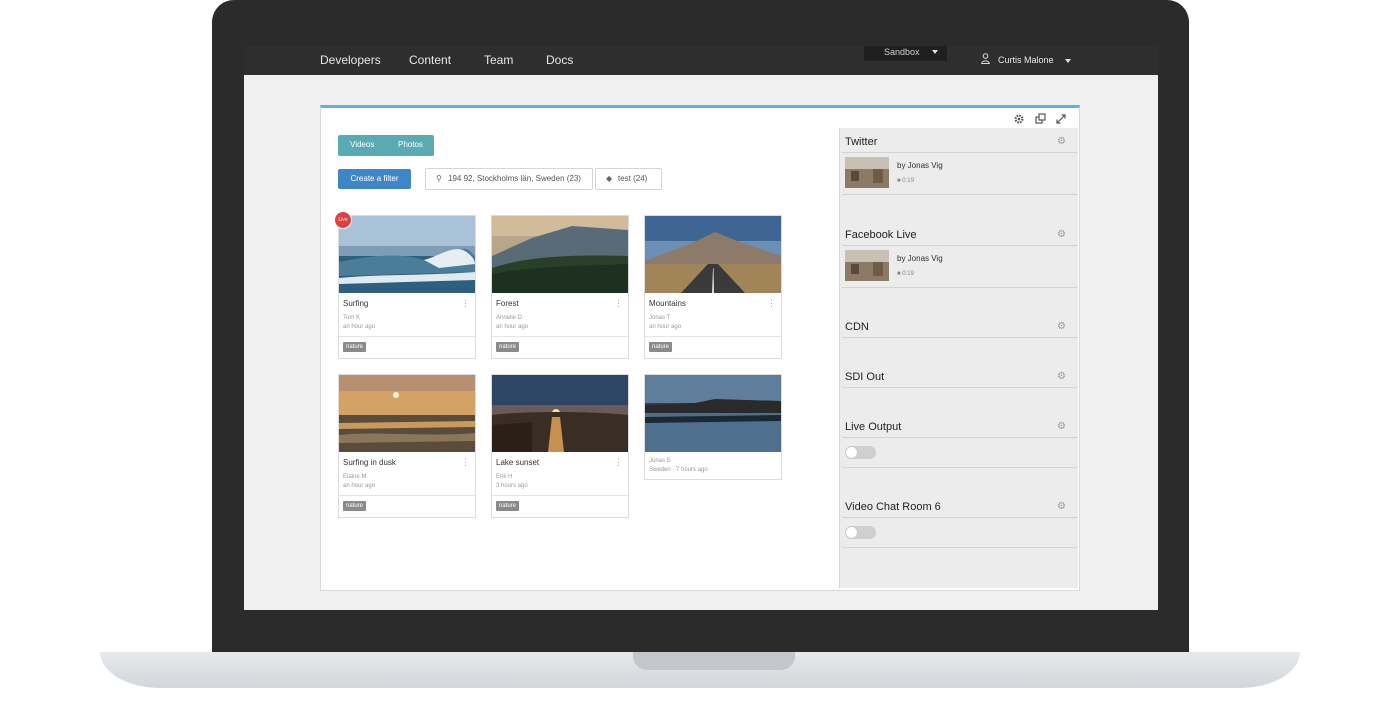 This screenshot has height=720, width=1400. Describe the element at coordinates (902, 52) in the screenshot. I see `environment-label: Sandbox` at that location.